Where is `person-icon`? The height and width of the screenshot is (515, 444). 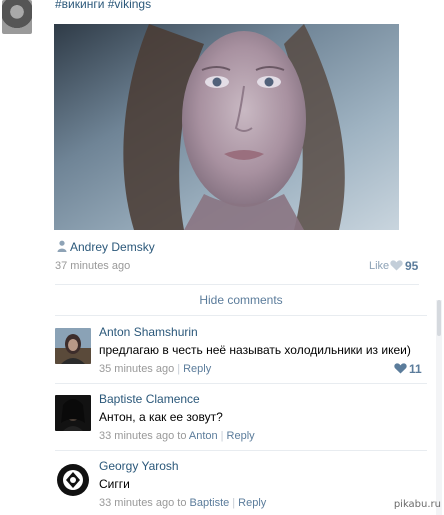
person-icon is located at coordinates (62, 246).